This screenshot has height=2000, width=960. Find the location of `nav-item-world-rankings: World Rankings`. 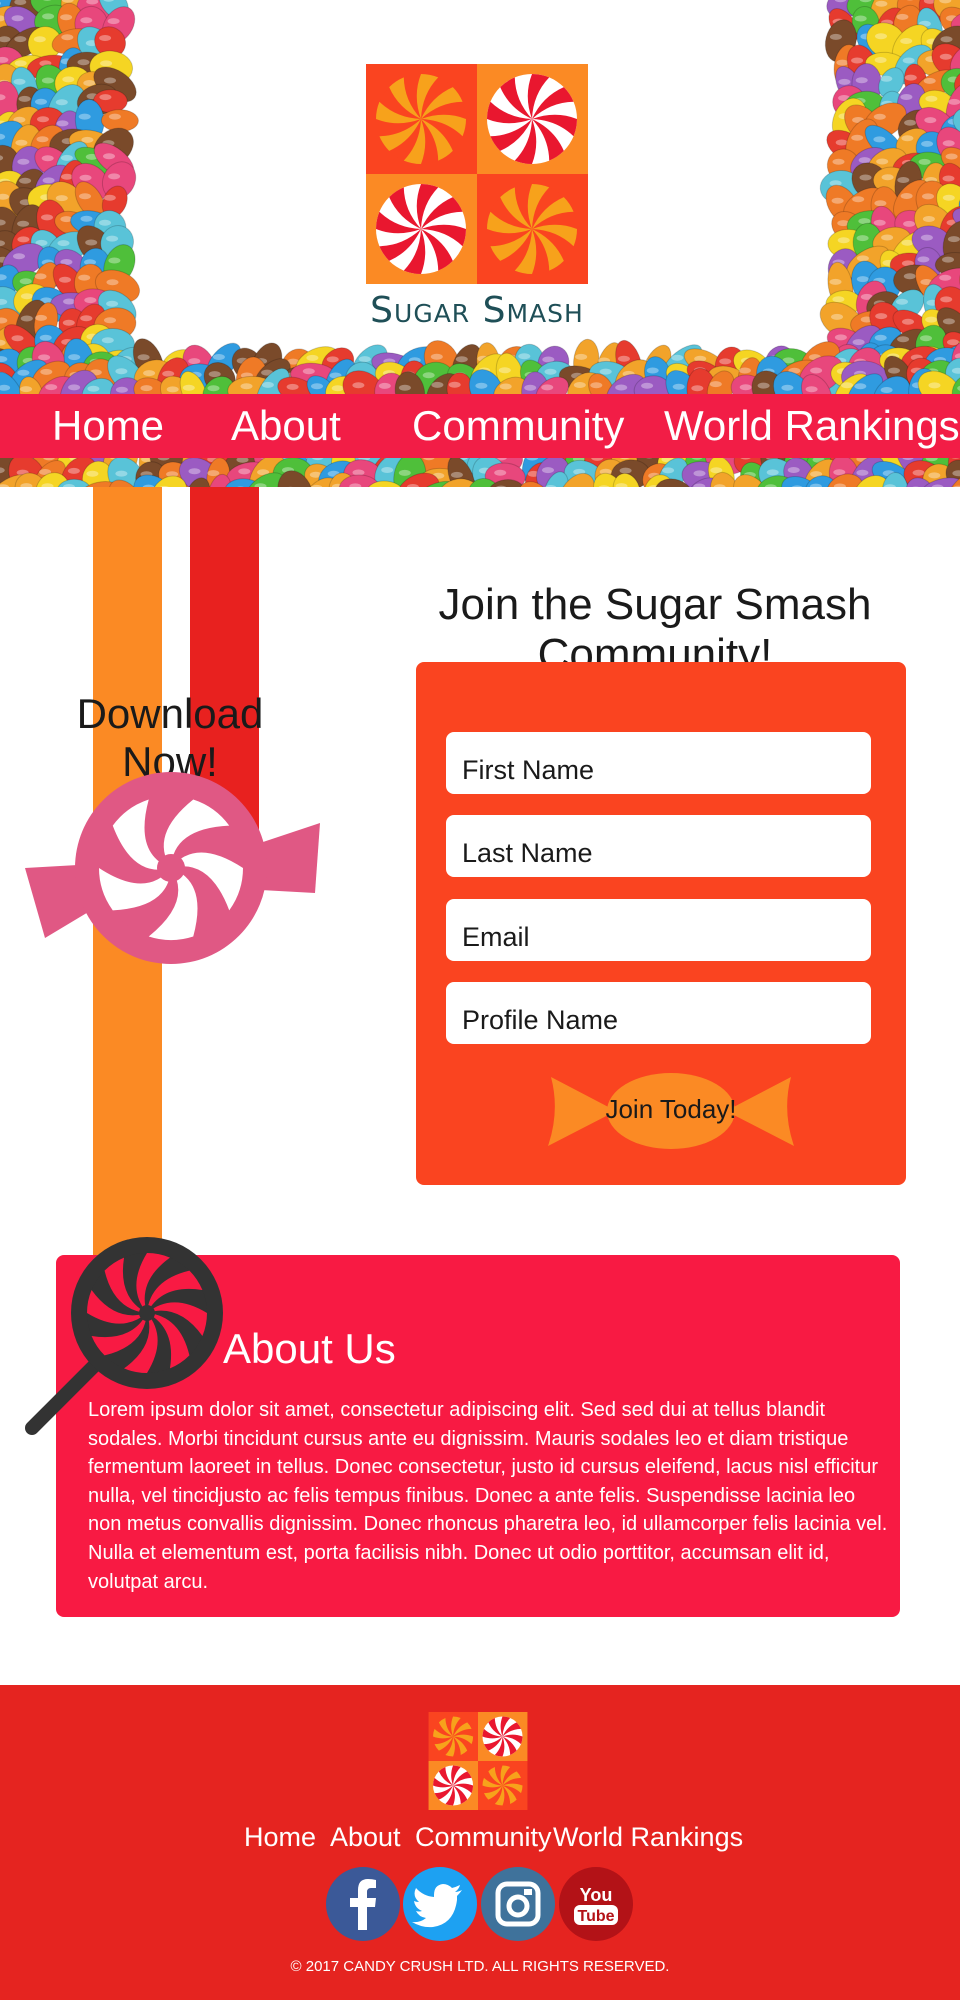

nav-item-world-rankings: World Rankings is located at coordinates (812, 426).